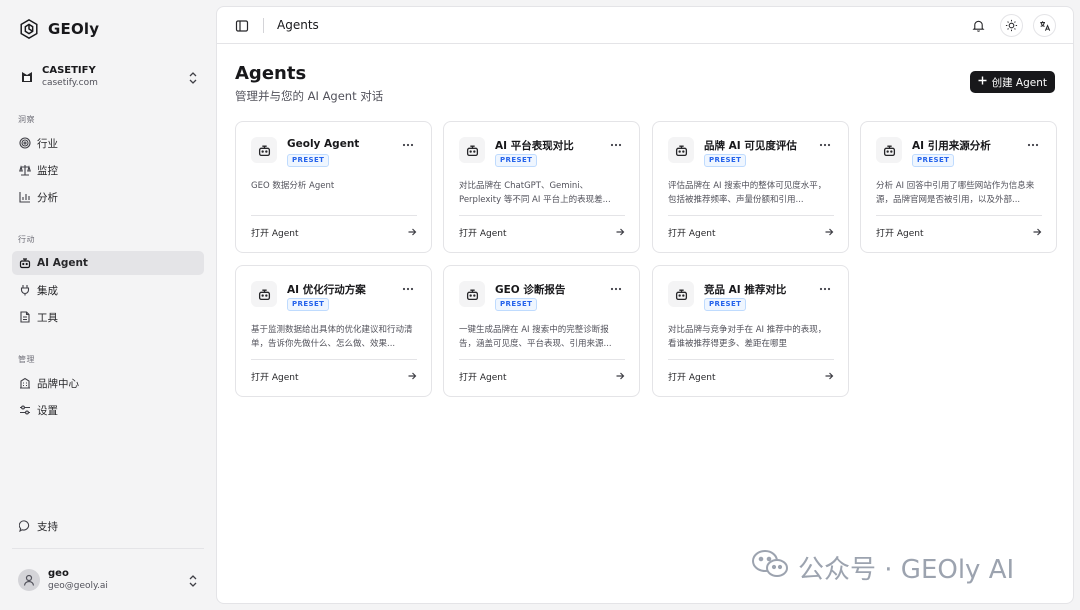 The width and height of the screenshot is (1080, 610). I want to click on sliders-icon, so click(25, 410).